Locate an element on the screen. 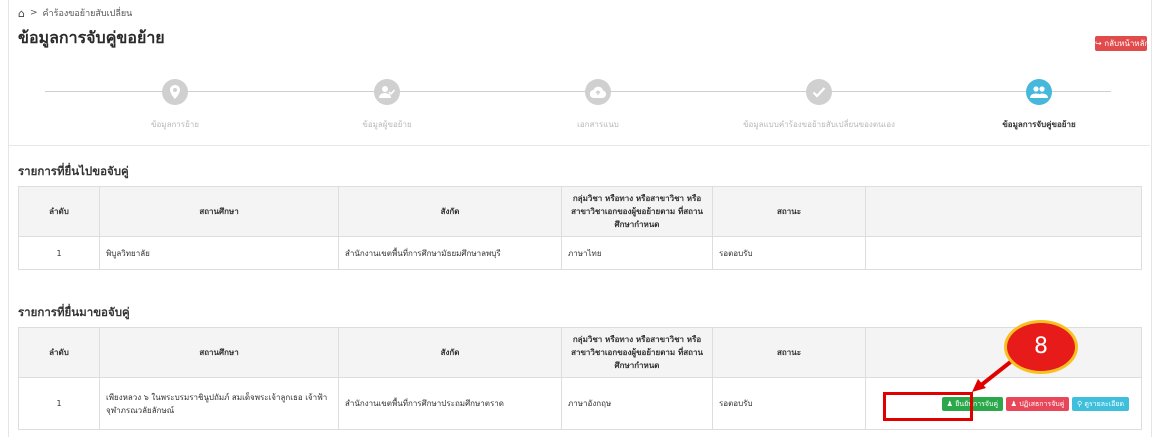 Image resolution: width=1156 pixels, height=437 pixels. cloud-upload-icon is located at coordinates (598, 92).